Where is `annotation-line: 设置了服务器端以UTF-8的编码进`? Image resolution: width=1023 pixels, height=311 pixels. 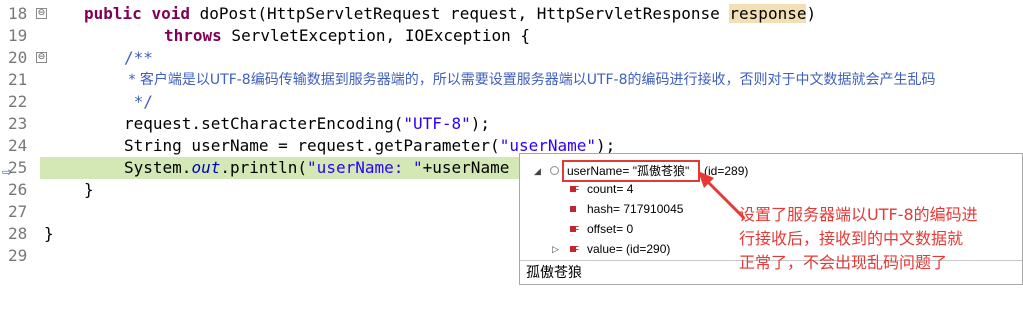
annotation-line: 设置了服务器端以UTF-8的编码进 is located at coordinates (858, 214).